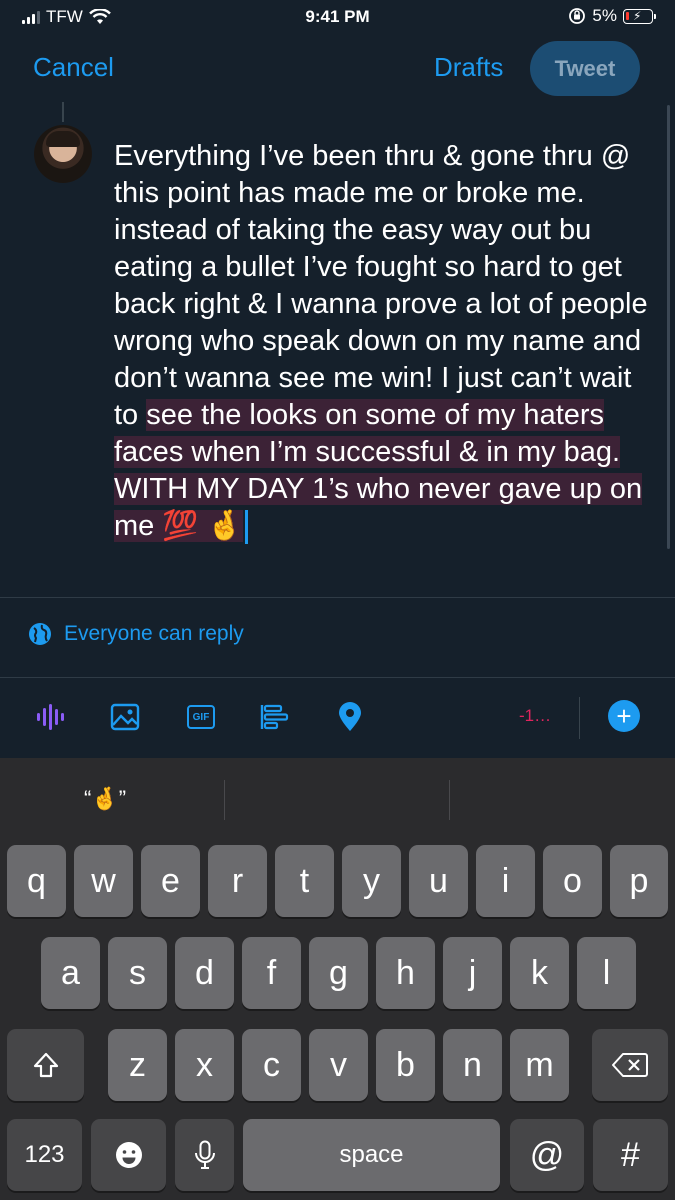 The width and height of the screenshot is (675, 1200). What do you see at coordinates (585, 68) in the screenshot?
I see `tweet-button: Tweet` at bounding box center [585, 68].